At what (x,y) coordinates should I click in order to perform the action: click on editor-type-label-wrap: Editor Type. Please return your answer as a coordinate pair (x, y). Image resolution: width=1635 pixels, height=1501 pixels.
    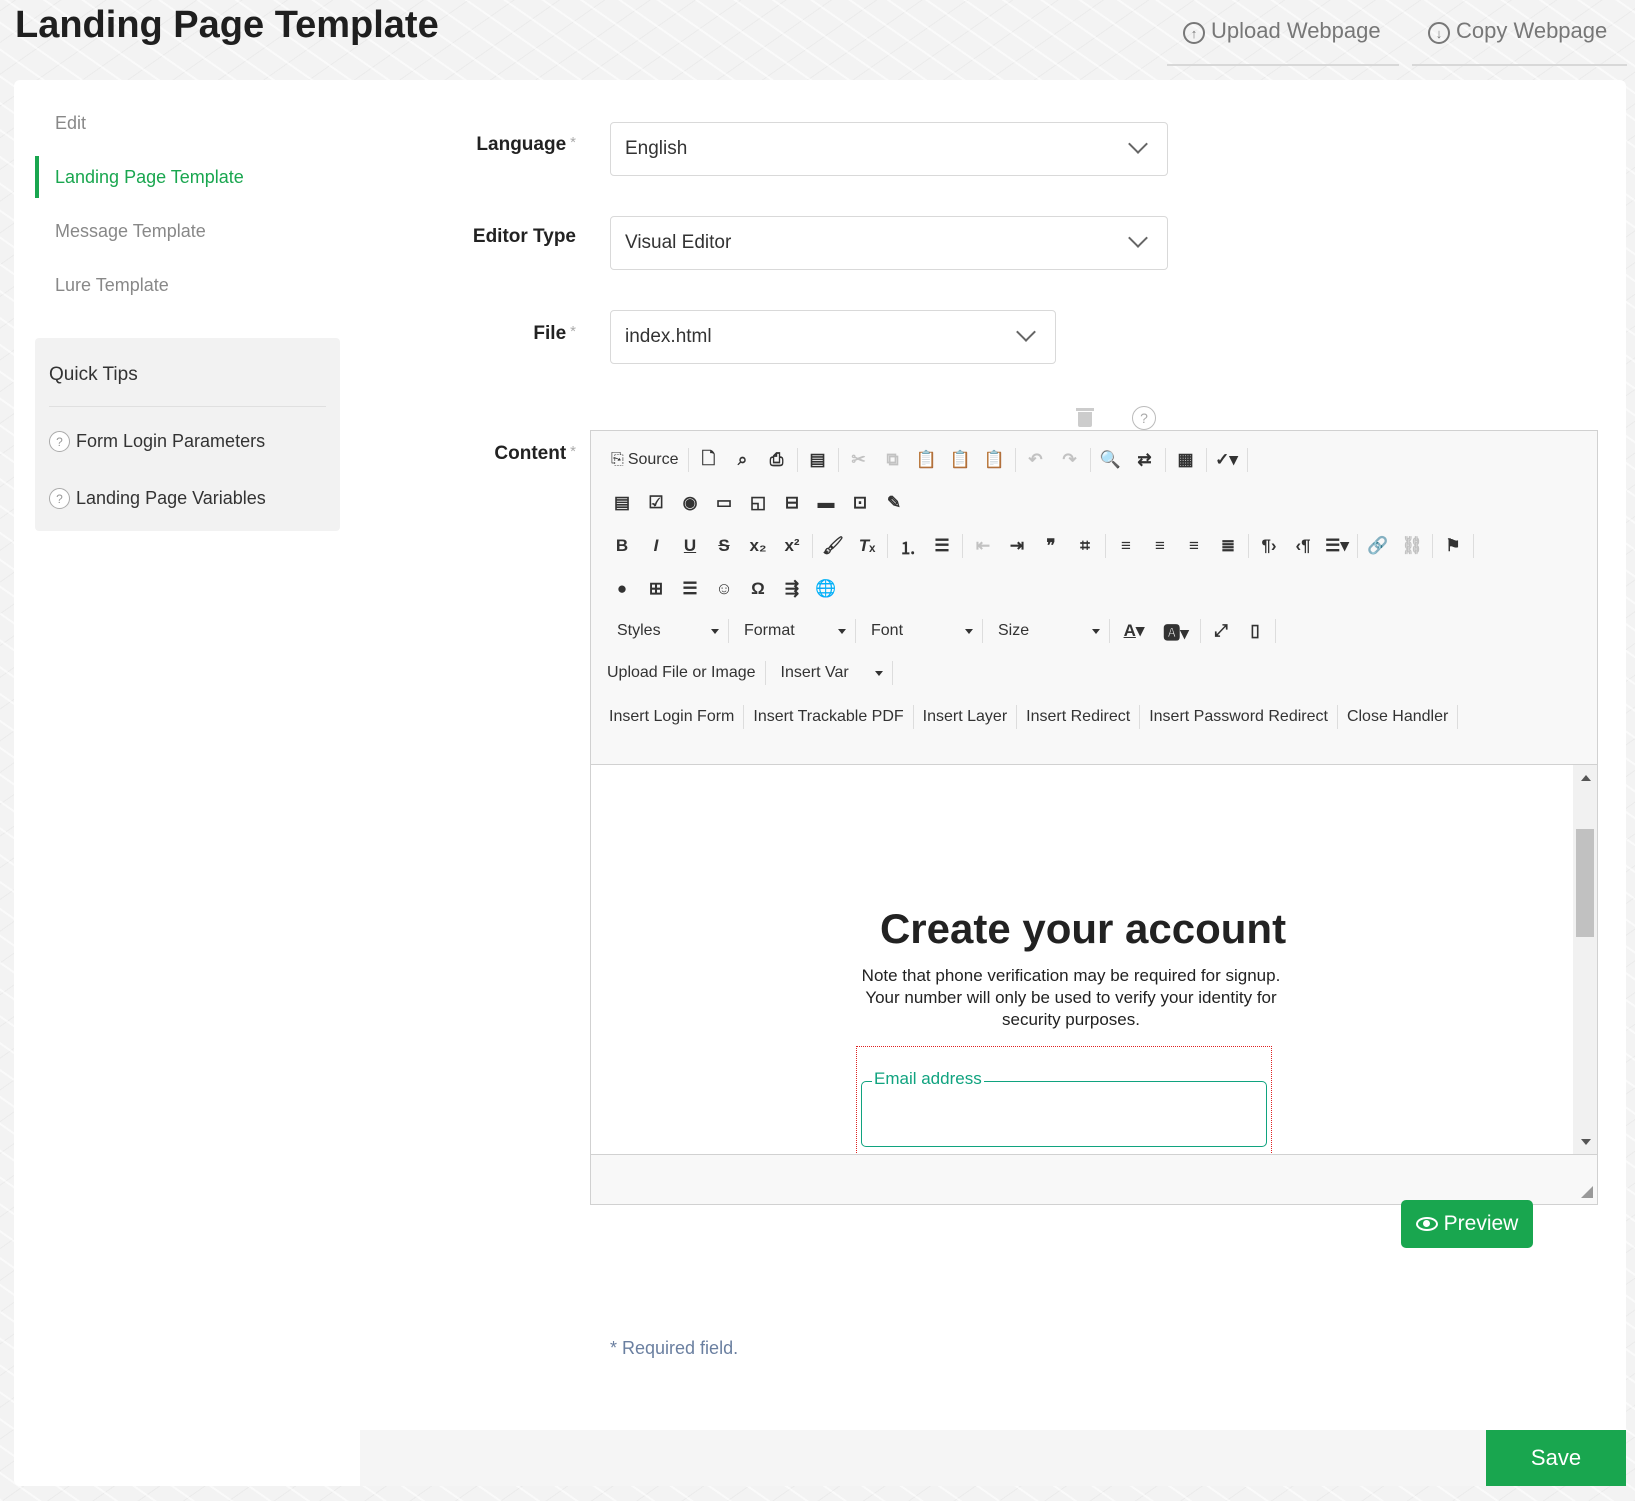
    Looking at the image, I should click on (468, 241).